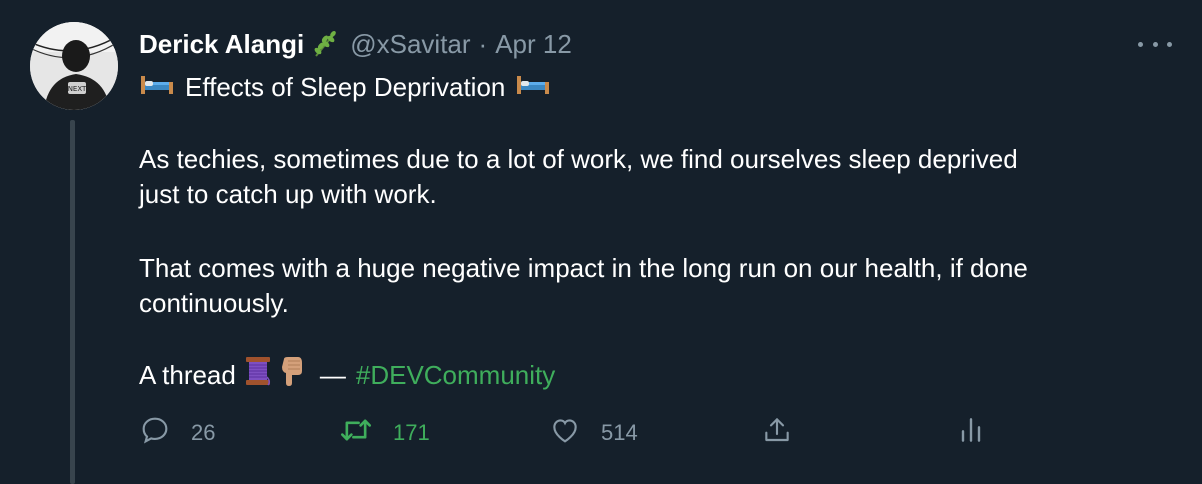  What do you see at coordinates (593, 433) in the screenshot?
I see `like-button: 514` at bounding box center [593, 433].